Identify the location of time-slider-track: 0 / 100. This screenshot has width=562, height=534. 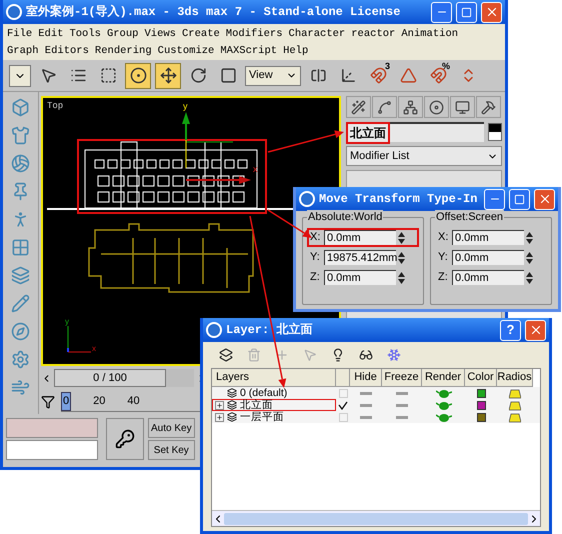
(124, 378).